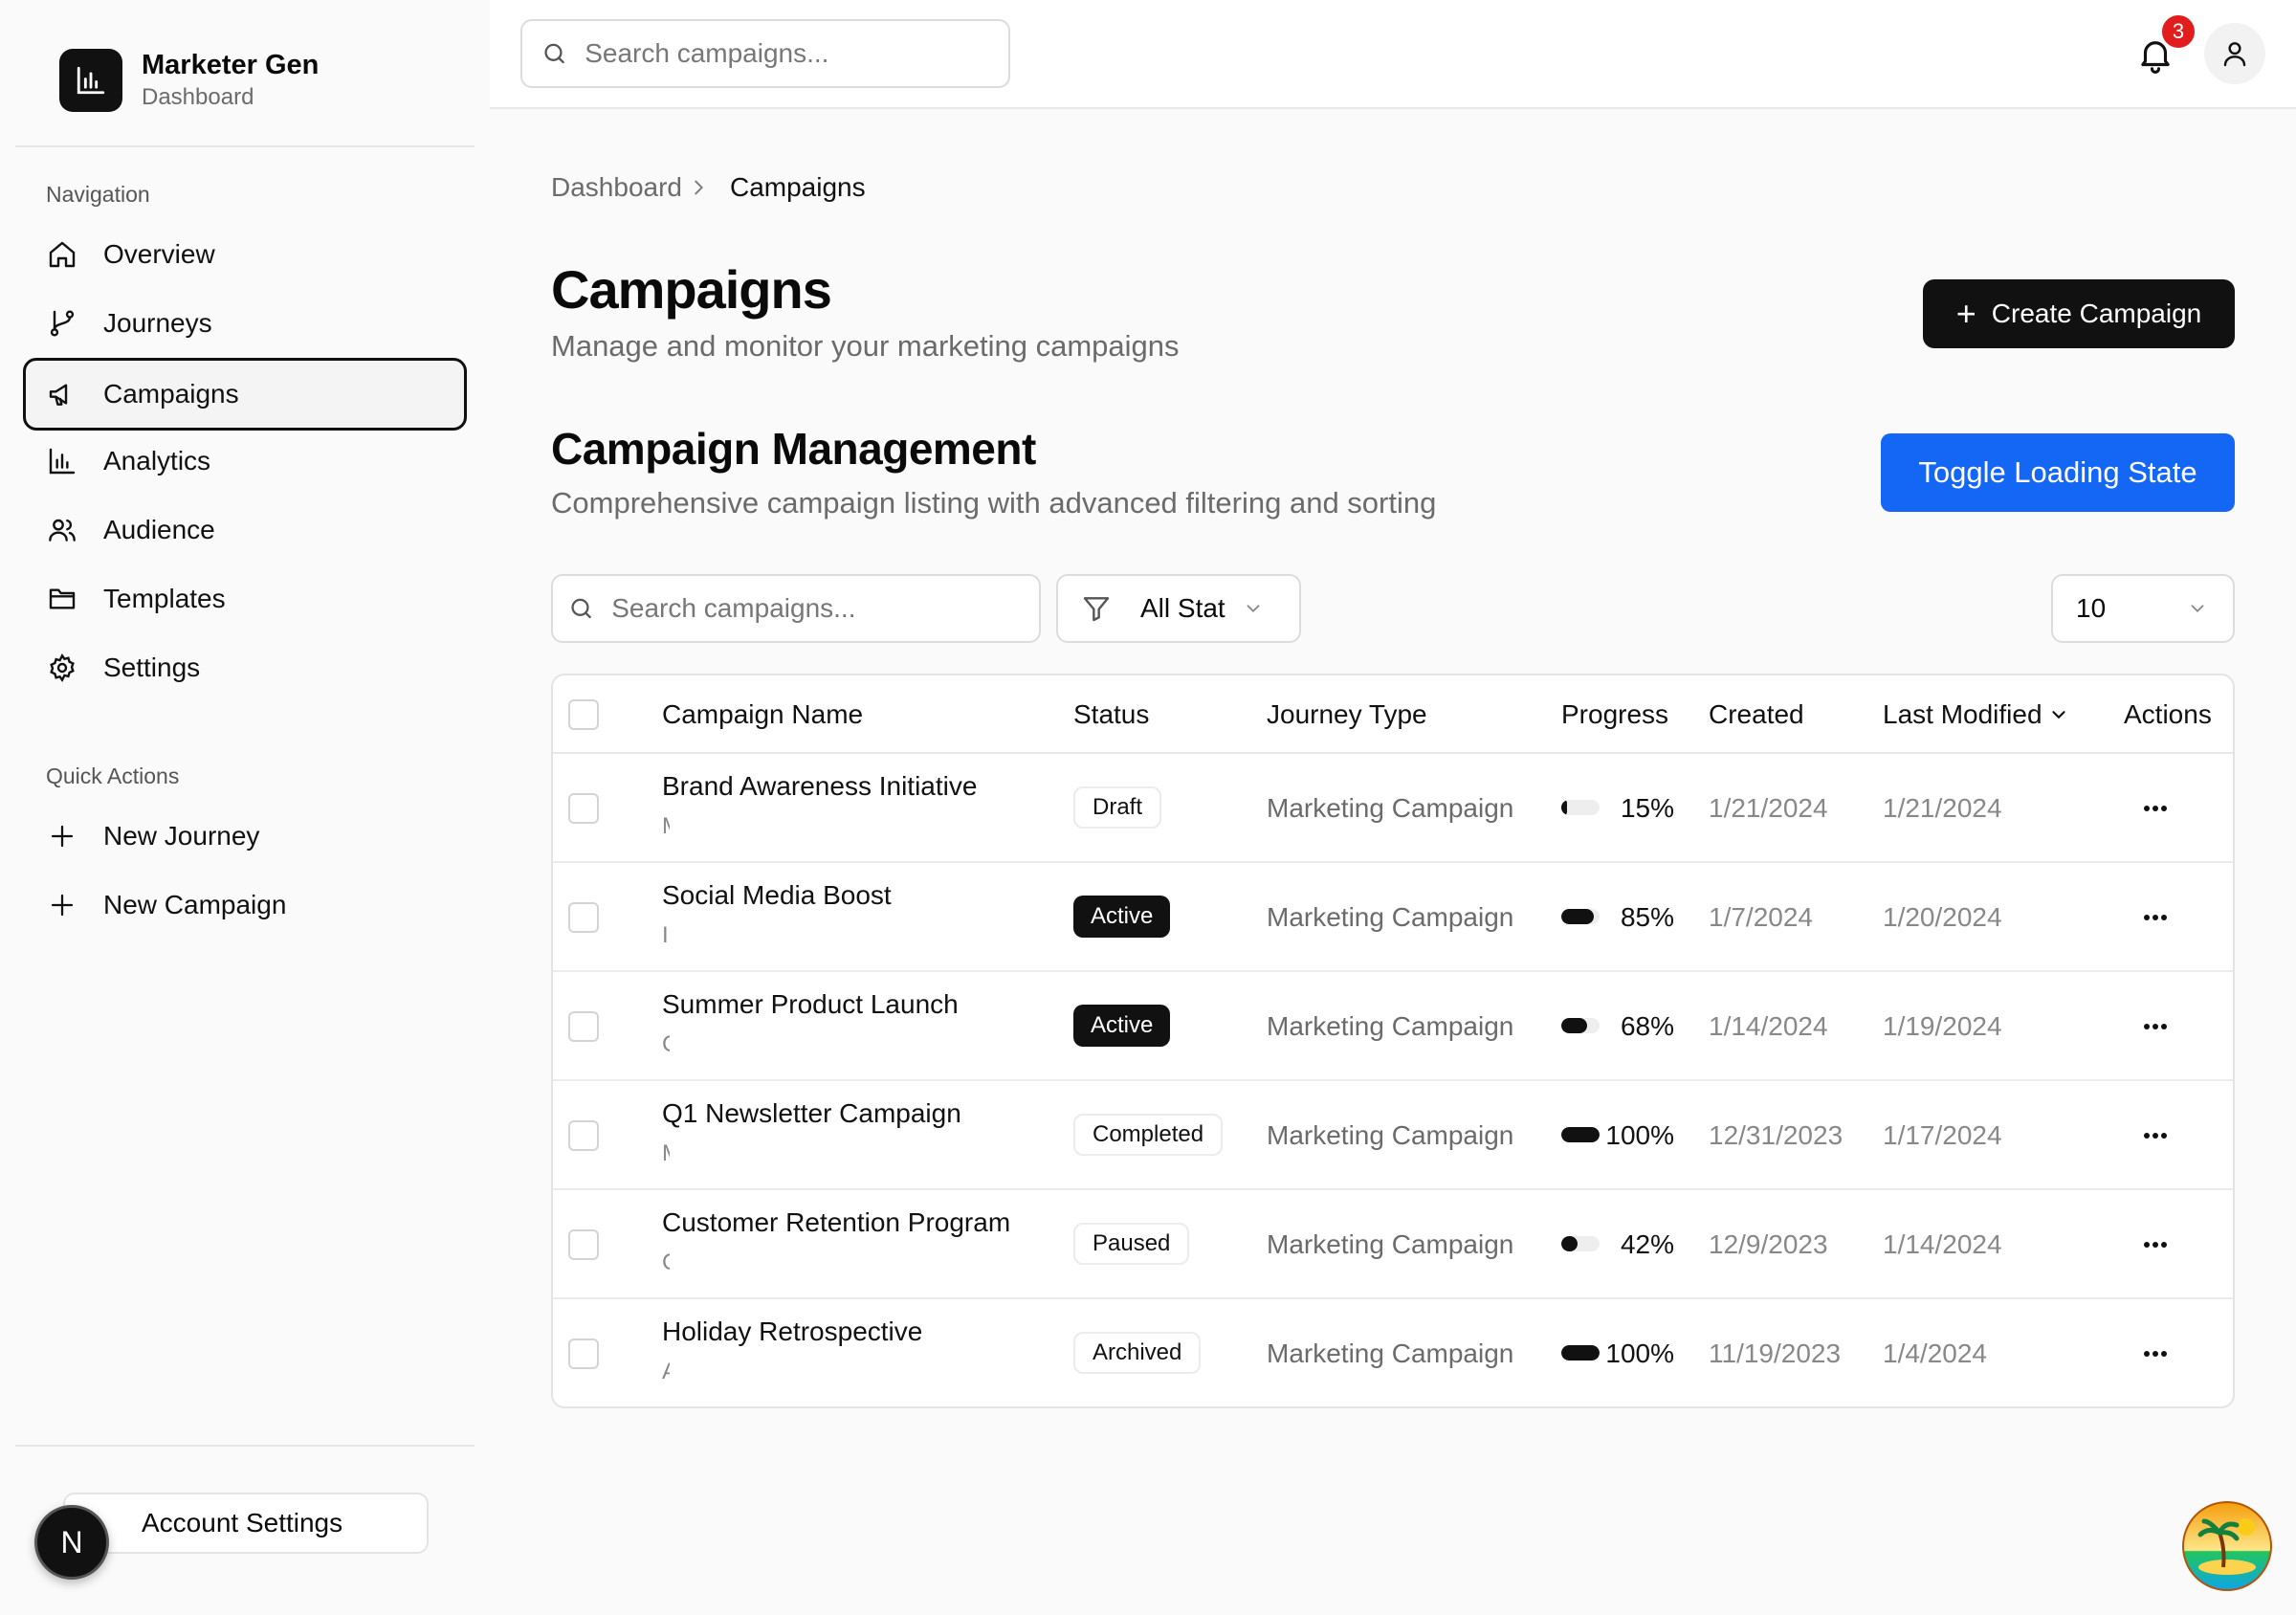 The height and width of the screenshot is (1615, 2296). I want to click on sidebar-divider, so click(245, 146).